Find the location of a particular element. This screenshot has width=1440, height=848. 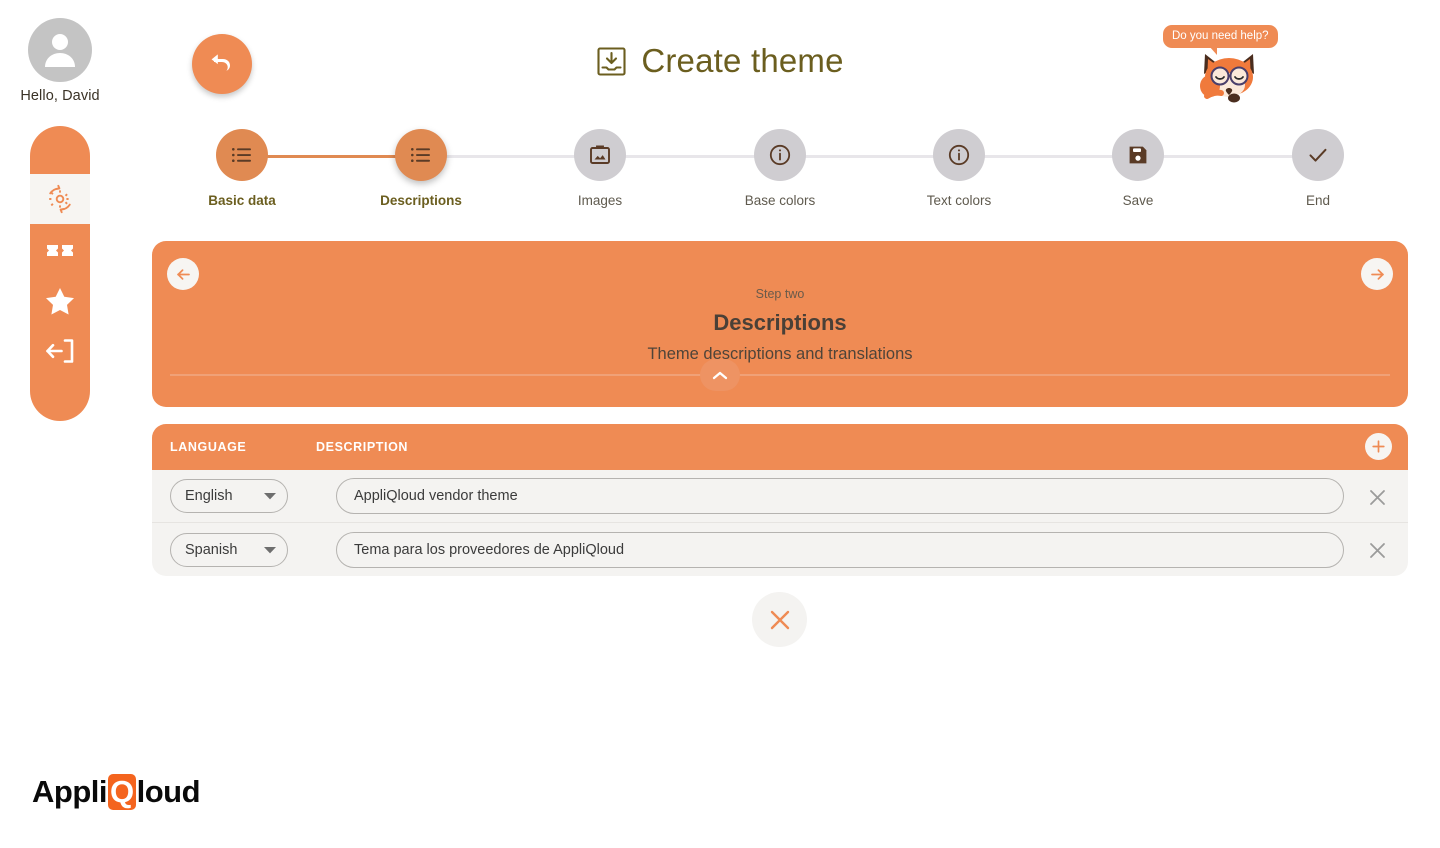

brand-logo: Appli Qloud is located at coordinates (116, 792).